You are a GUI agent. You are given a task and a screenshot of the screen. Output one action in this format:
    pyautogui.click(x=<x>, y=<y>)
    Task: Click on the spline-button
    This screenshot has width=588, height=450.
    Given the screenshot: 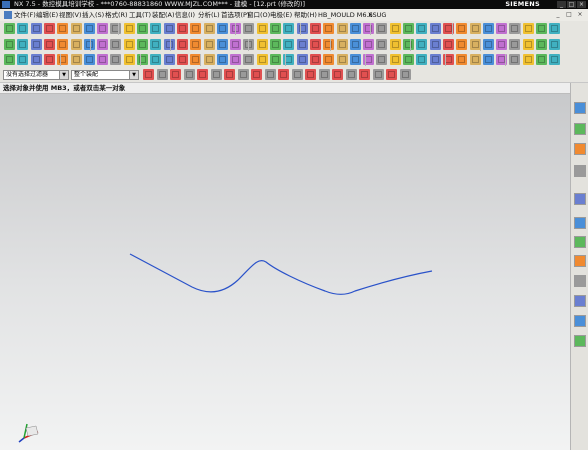 What is the action you would take?
    pyautogui.click(x=342, y=59)
    